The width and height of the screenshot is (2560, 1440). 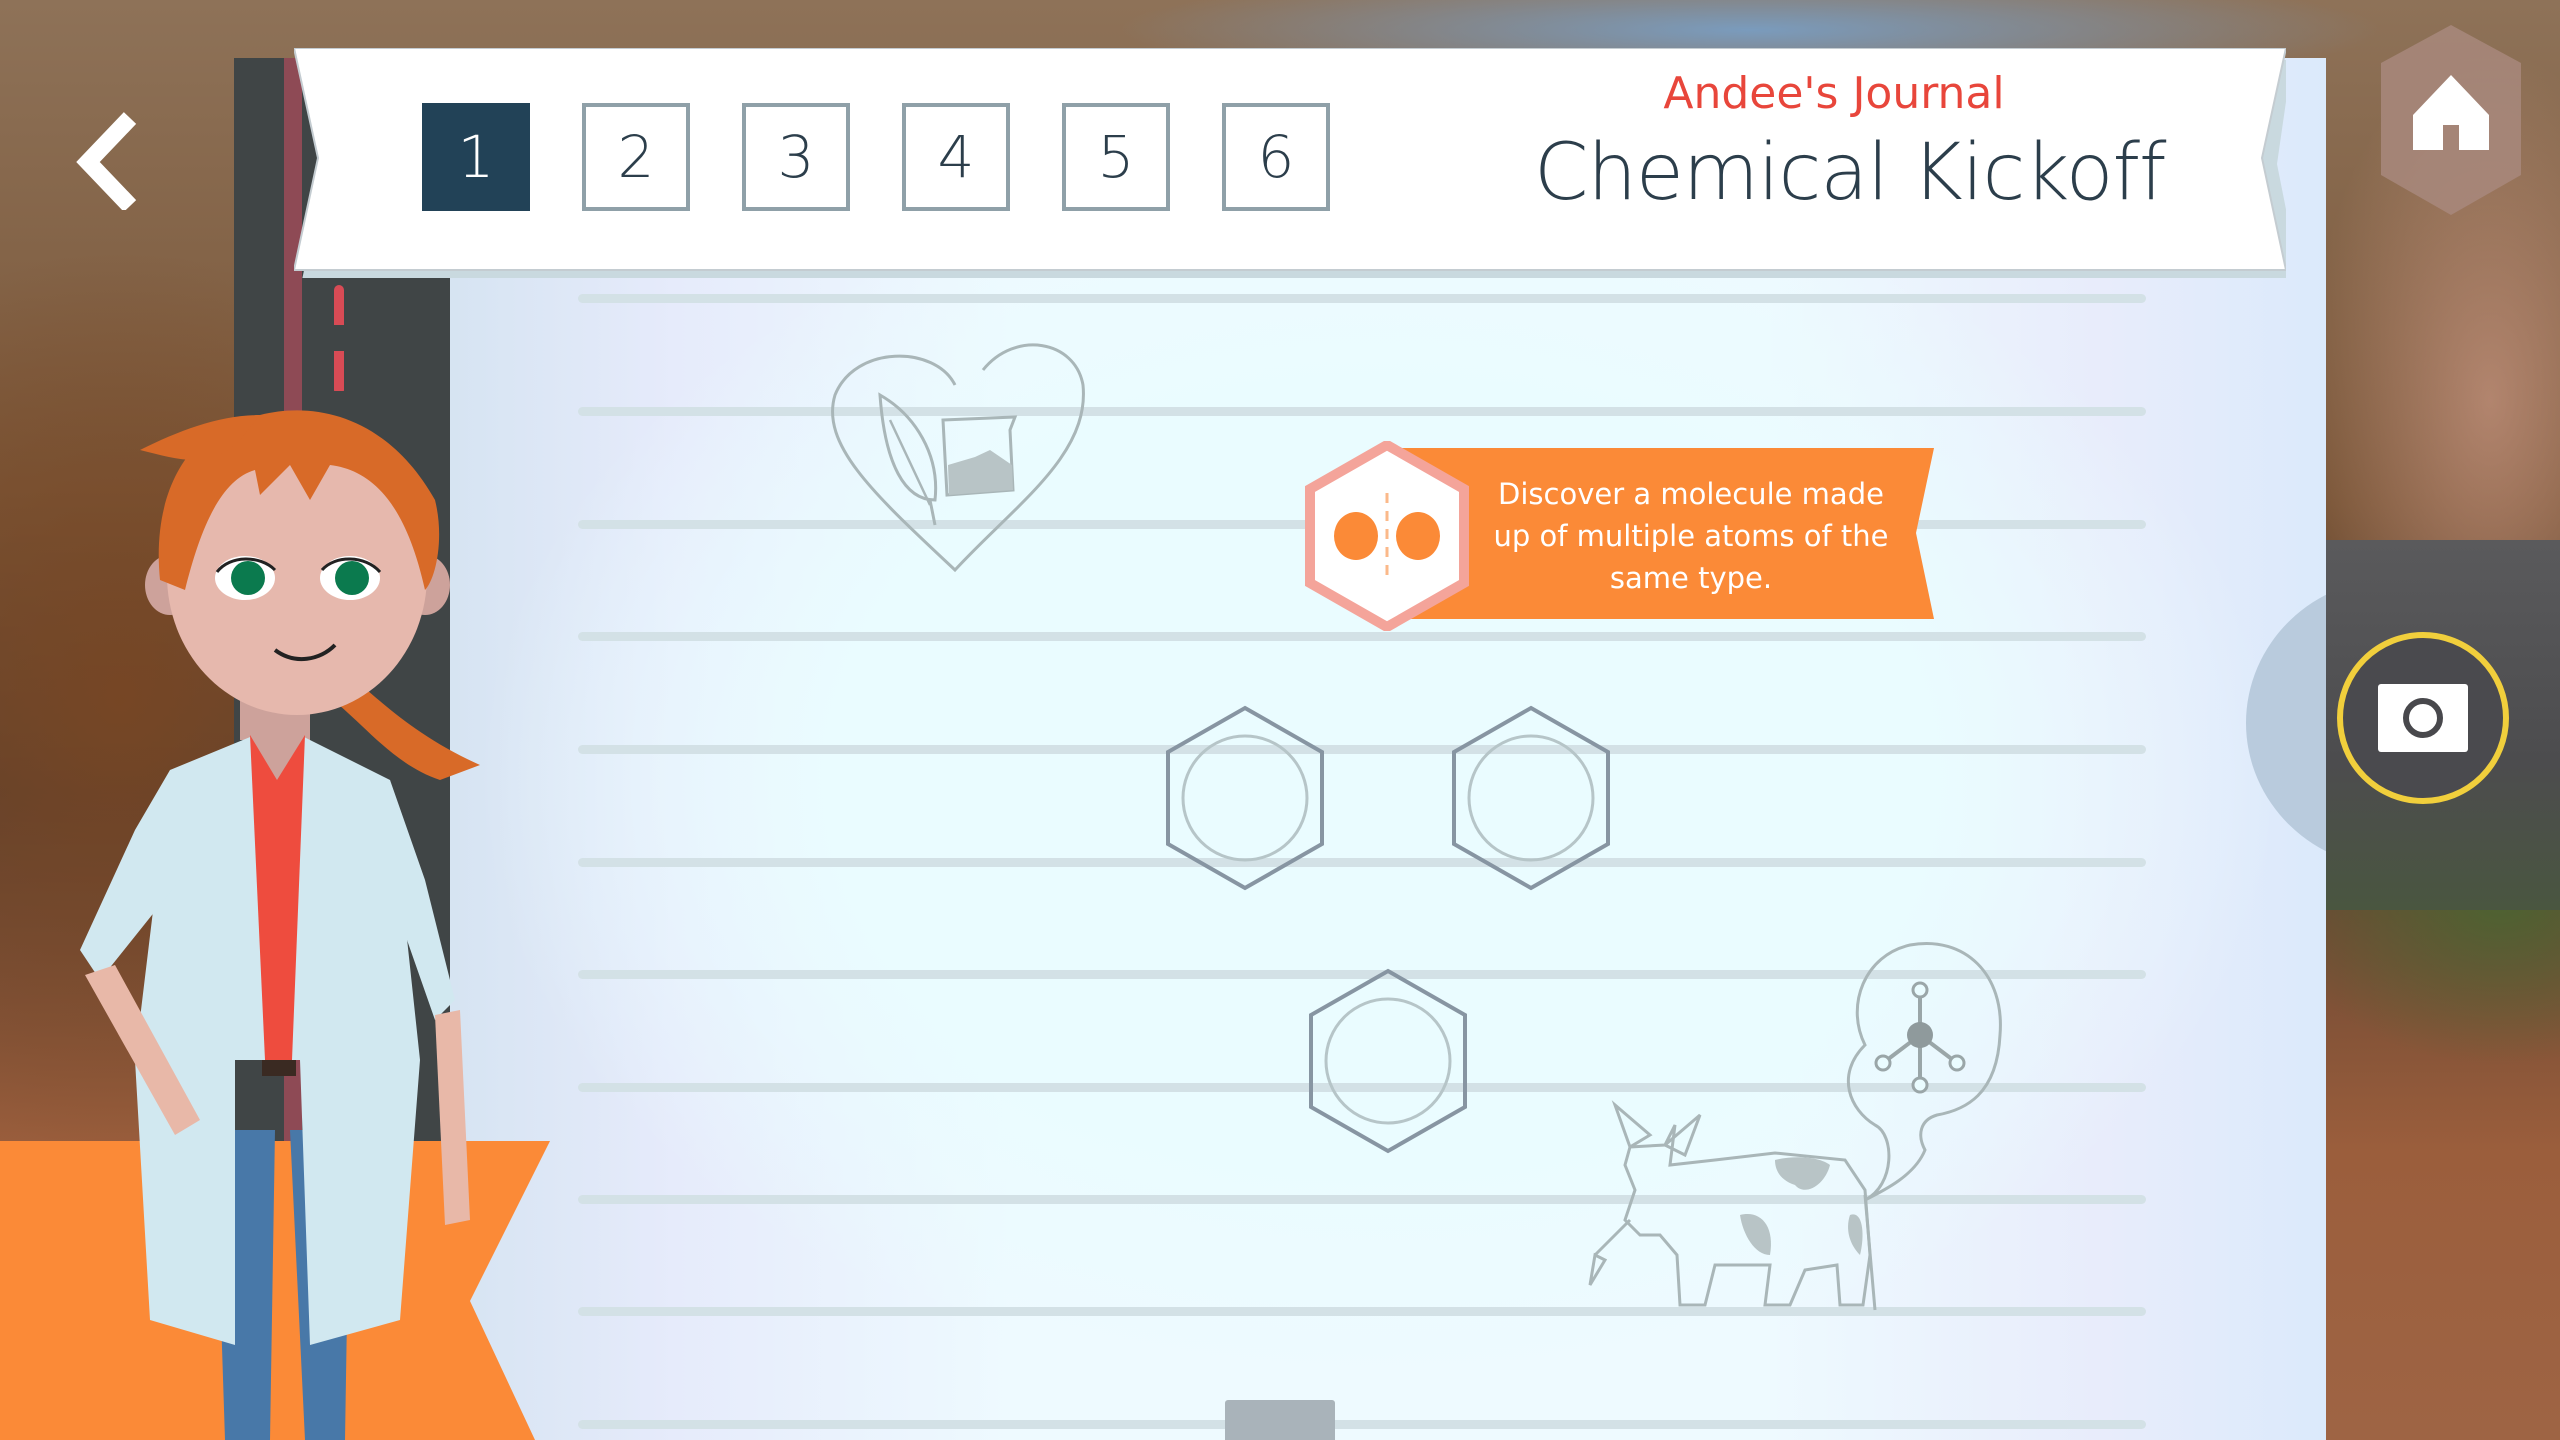 What do you see at coordinates (1276, 157) in the screenshot?
I see `page-tab-6: 6` at bounding box center [1276, 157].